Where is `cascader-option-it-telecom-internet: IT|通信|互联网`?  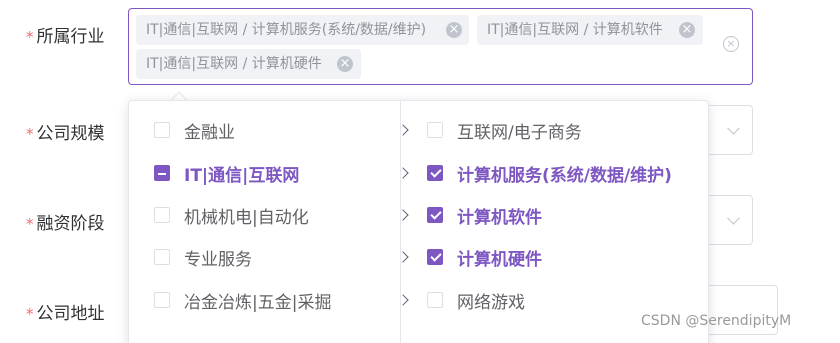 cascader-option-it-telecom-internet: IT|通信|互联网 is located at coordinates (284, 173).